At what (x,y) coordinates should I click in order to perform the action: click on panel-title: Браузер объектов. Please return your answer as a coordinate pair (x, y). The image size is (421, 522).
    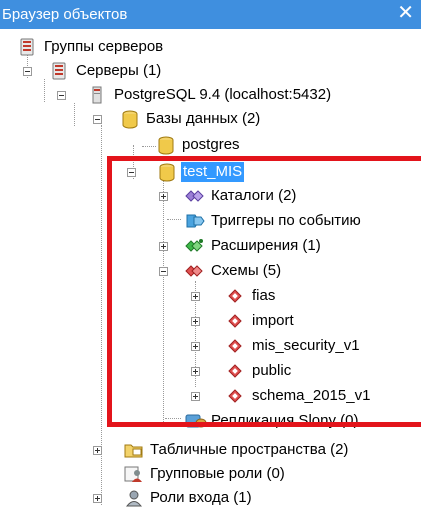
    Looking at the image, I should click on (65, 14).